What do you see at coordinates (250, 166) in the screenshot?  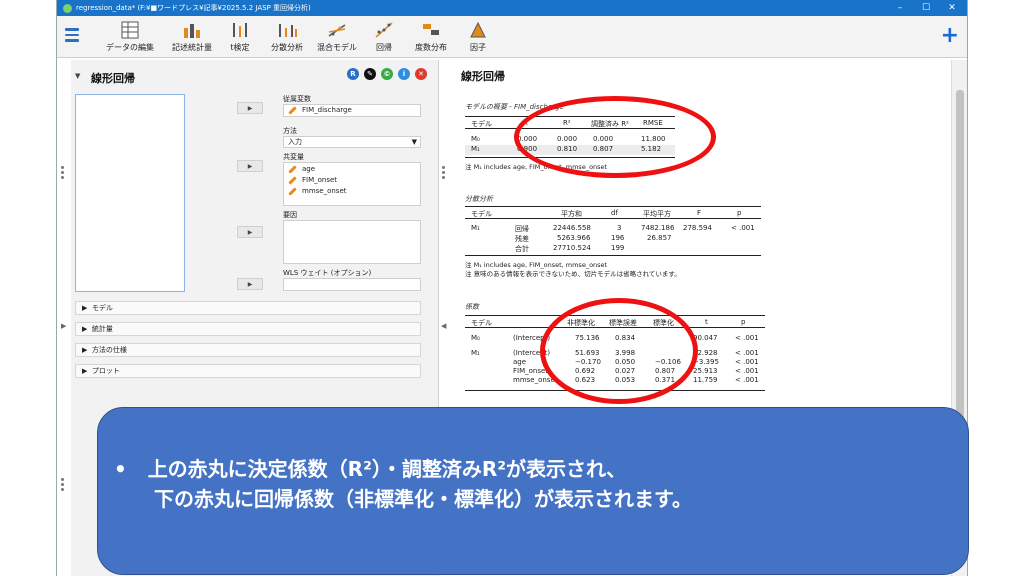 I see `assign-covariates-button: ▶` at bounding box center [250, 166].